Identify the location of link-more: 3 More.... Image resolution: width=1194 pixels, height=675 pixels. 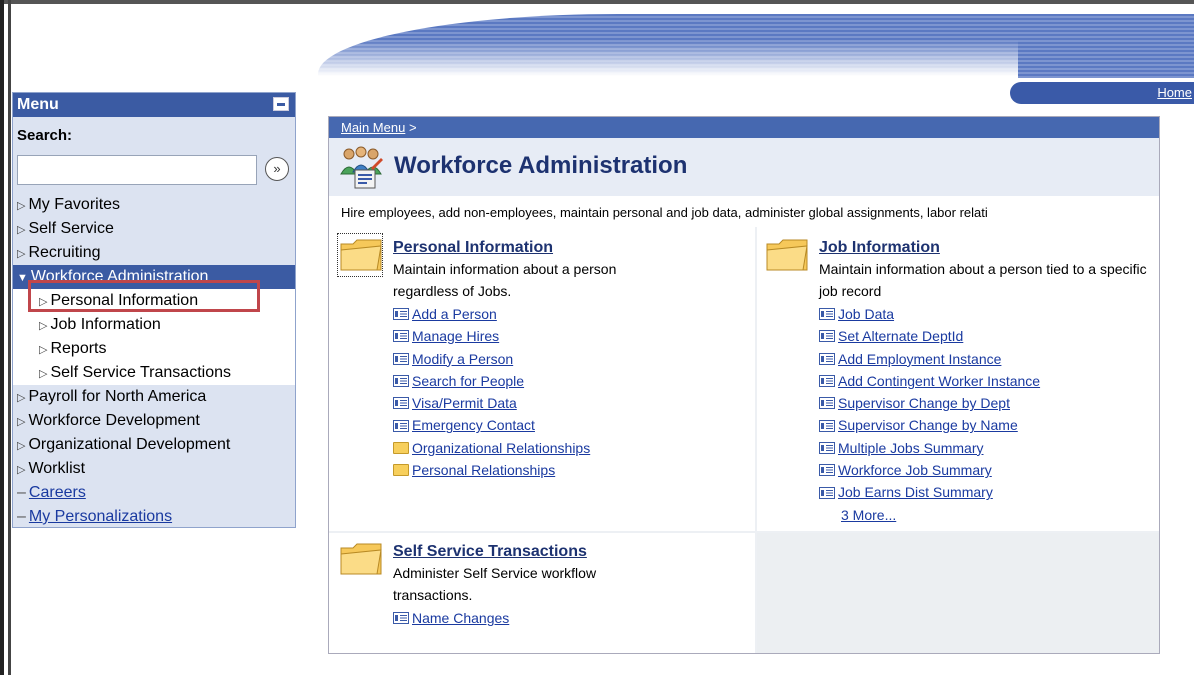
(868, 515).